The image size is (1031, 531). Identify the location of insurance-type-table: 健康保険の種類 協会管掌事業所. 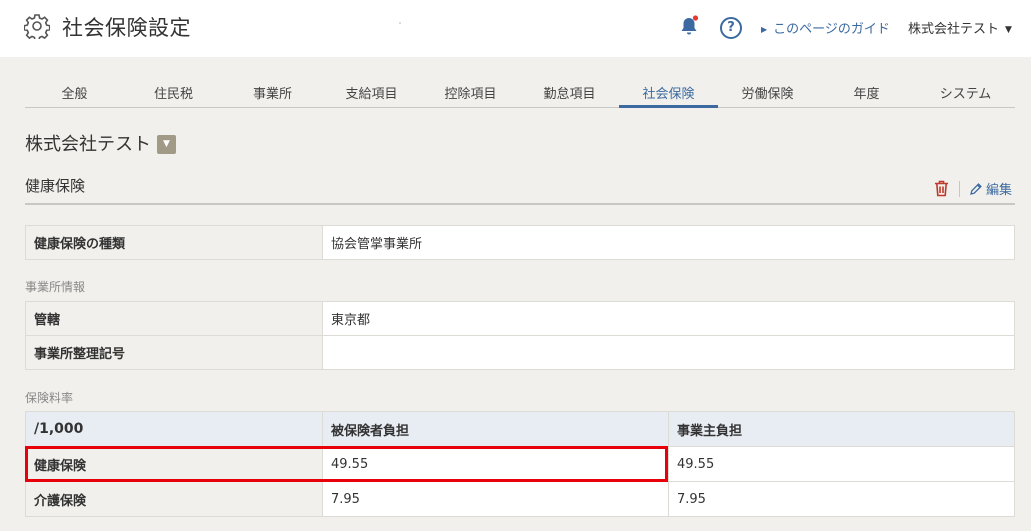
(520, 242).